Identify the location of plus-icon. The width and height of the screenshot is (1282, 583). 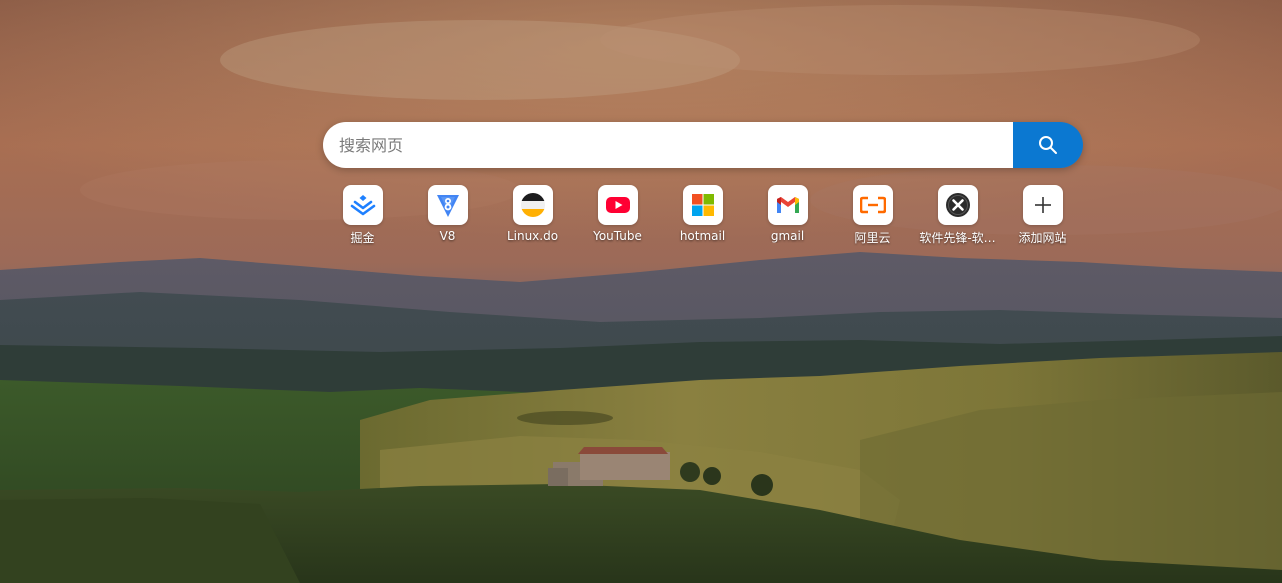
(1042, 205).